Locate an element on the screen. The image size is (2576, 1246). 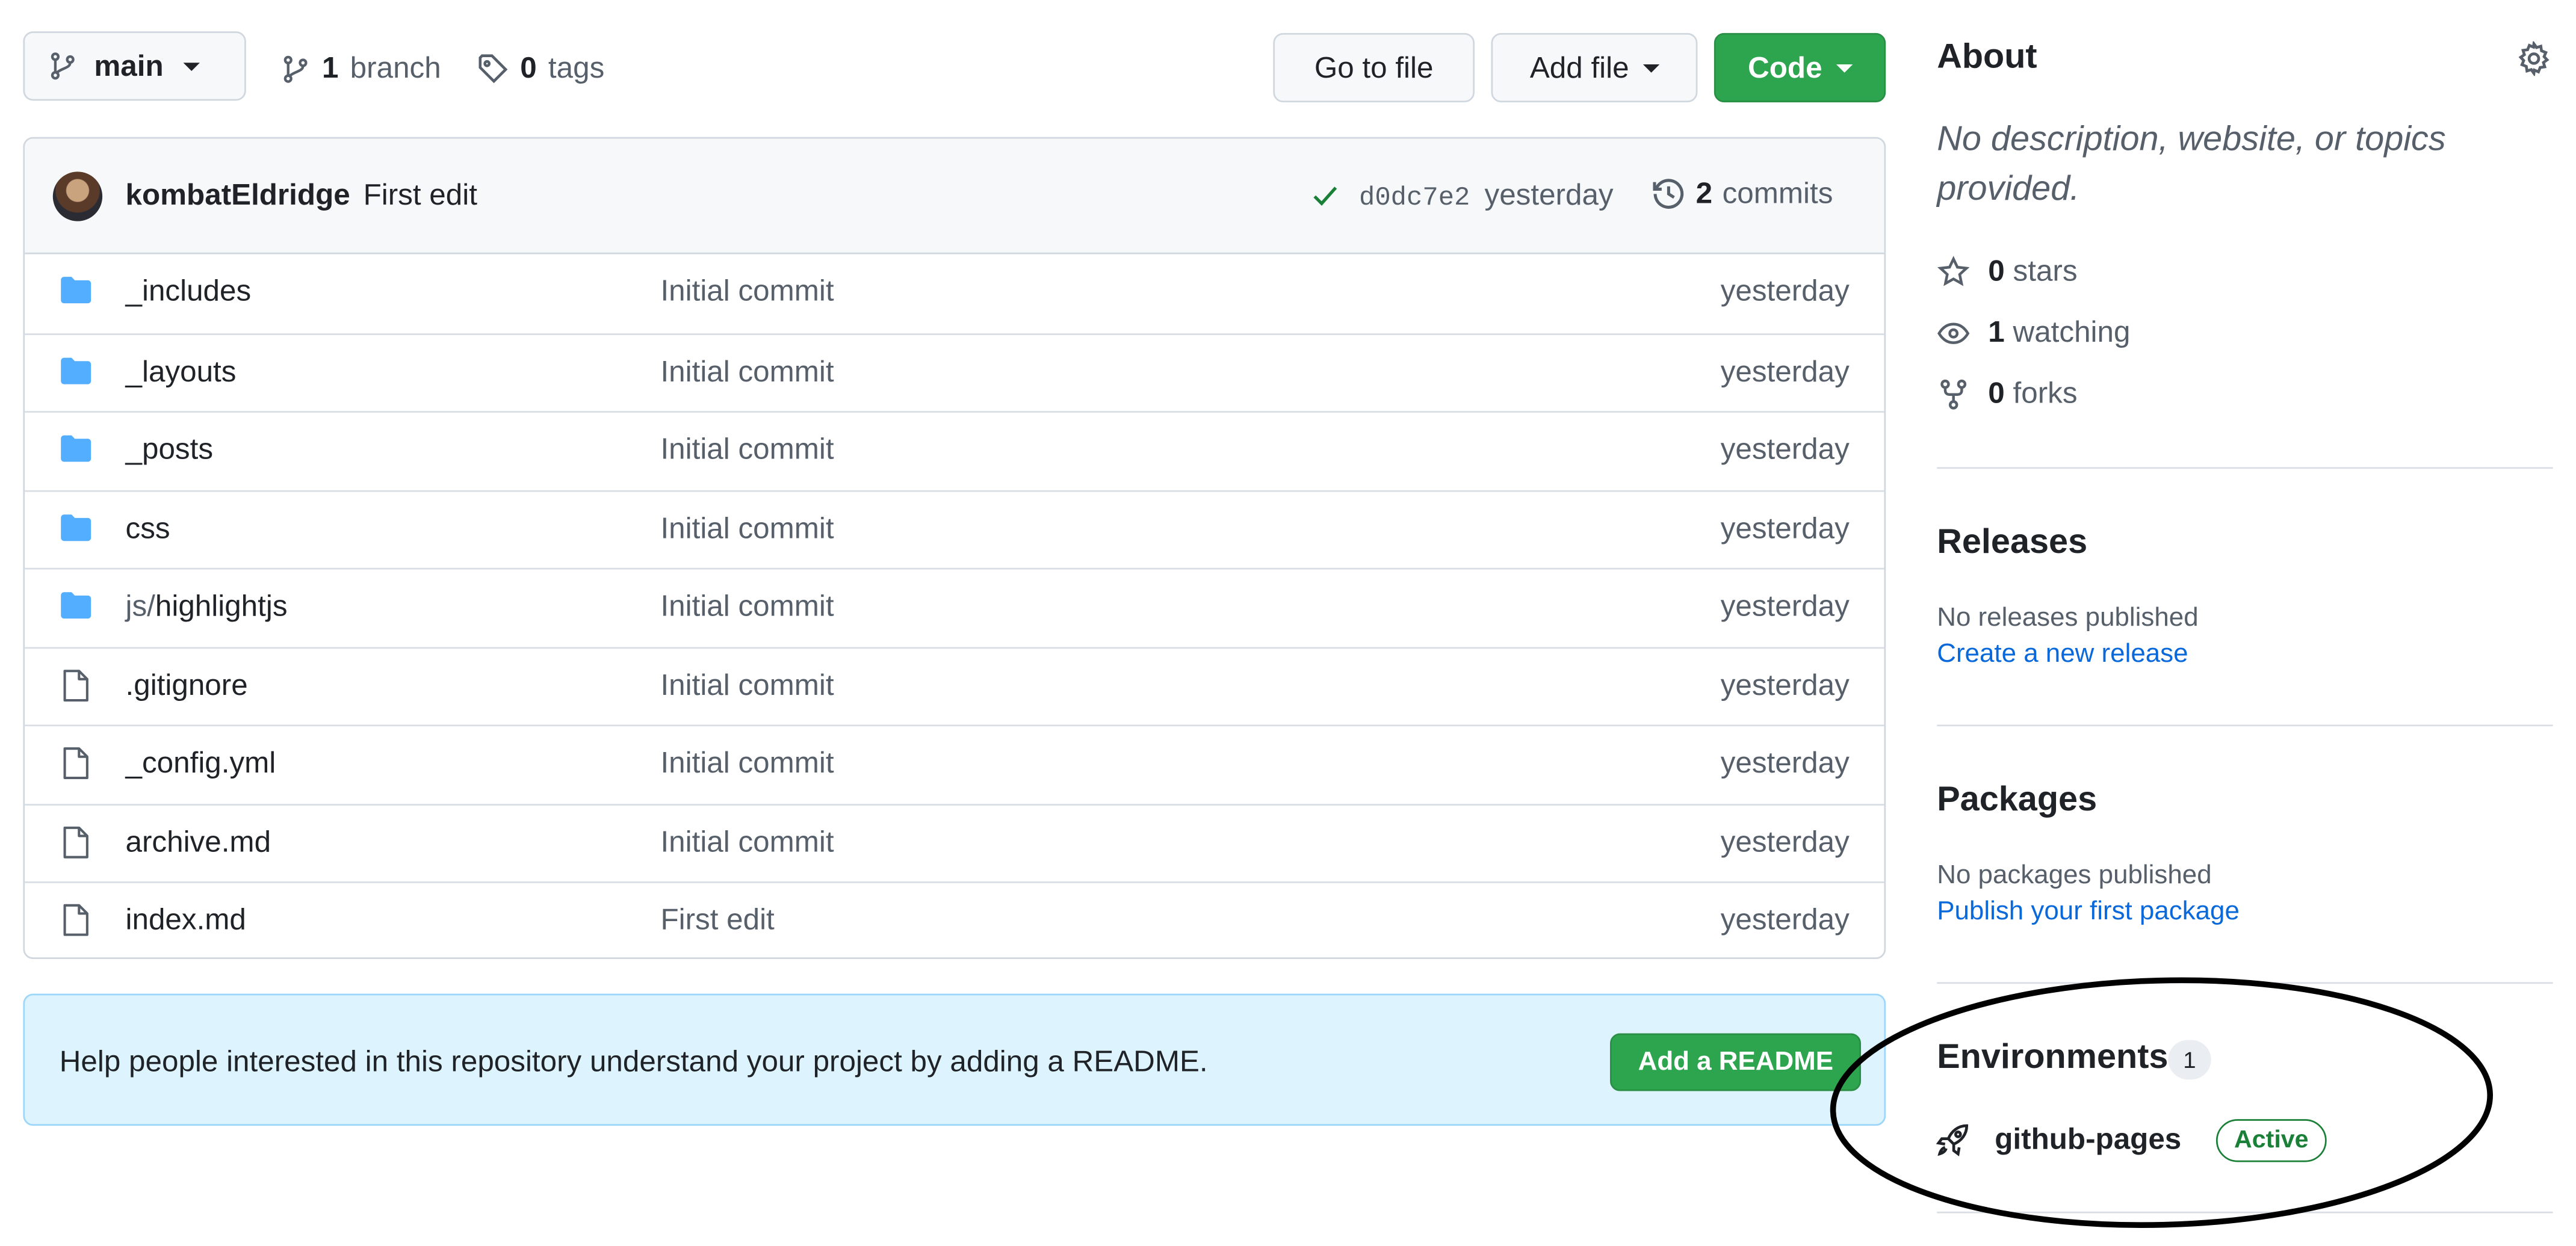
file-name-link: _layouts is located at coordinates (181, 371).